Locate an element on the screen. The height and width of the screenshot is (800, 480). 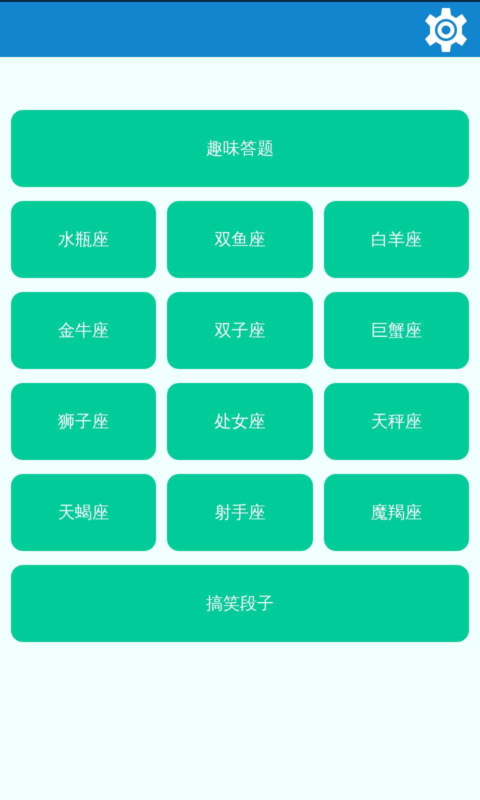
zodiac-button: 天蝎座 is located at coordinates (83, 512).